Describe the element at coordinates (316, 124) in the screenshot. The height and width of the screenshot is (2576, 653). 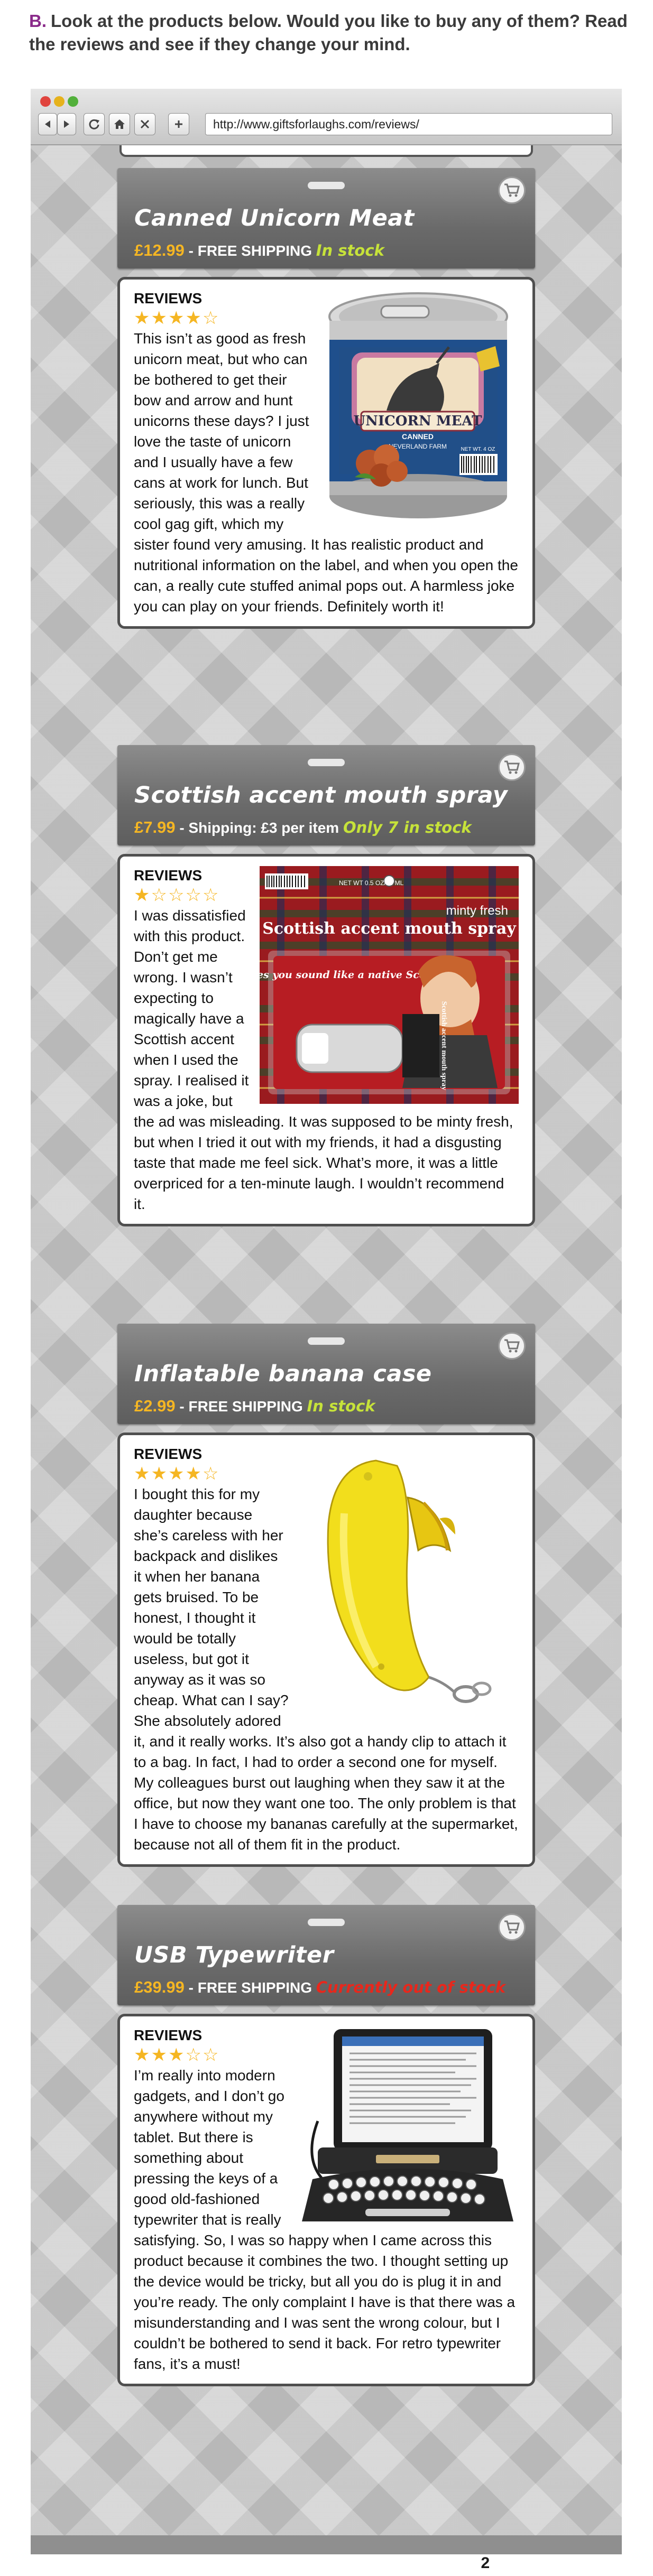
I see `url-text: http://www.giftsforlaughs.com/reviews/` at that location.